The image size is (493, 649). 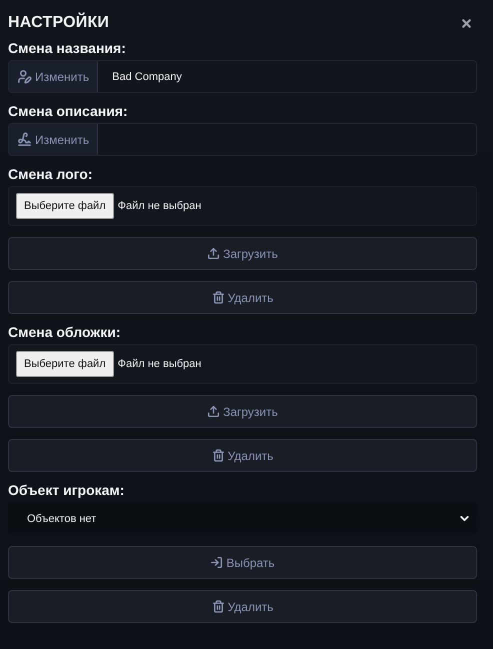 I want to click on text-field: Изменить, so click(x=242, y=139).